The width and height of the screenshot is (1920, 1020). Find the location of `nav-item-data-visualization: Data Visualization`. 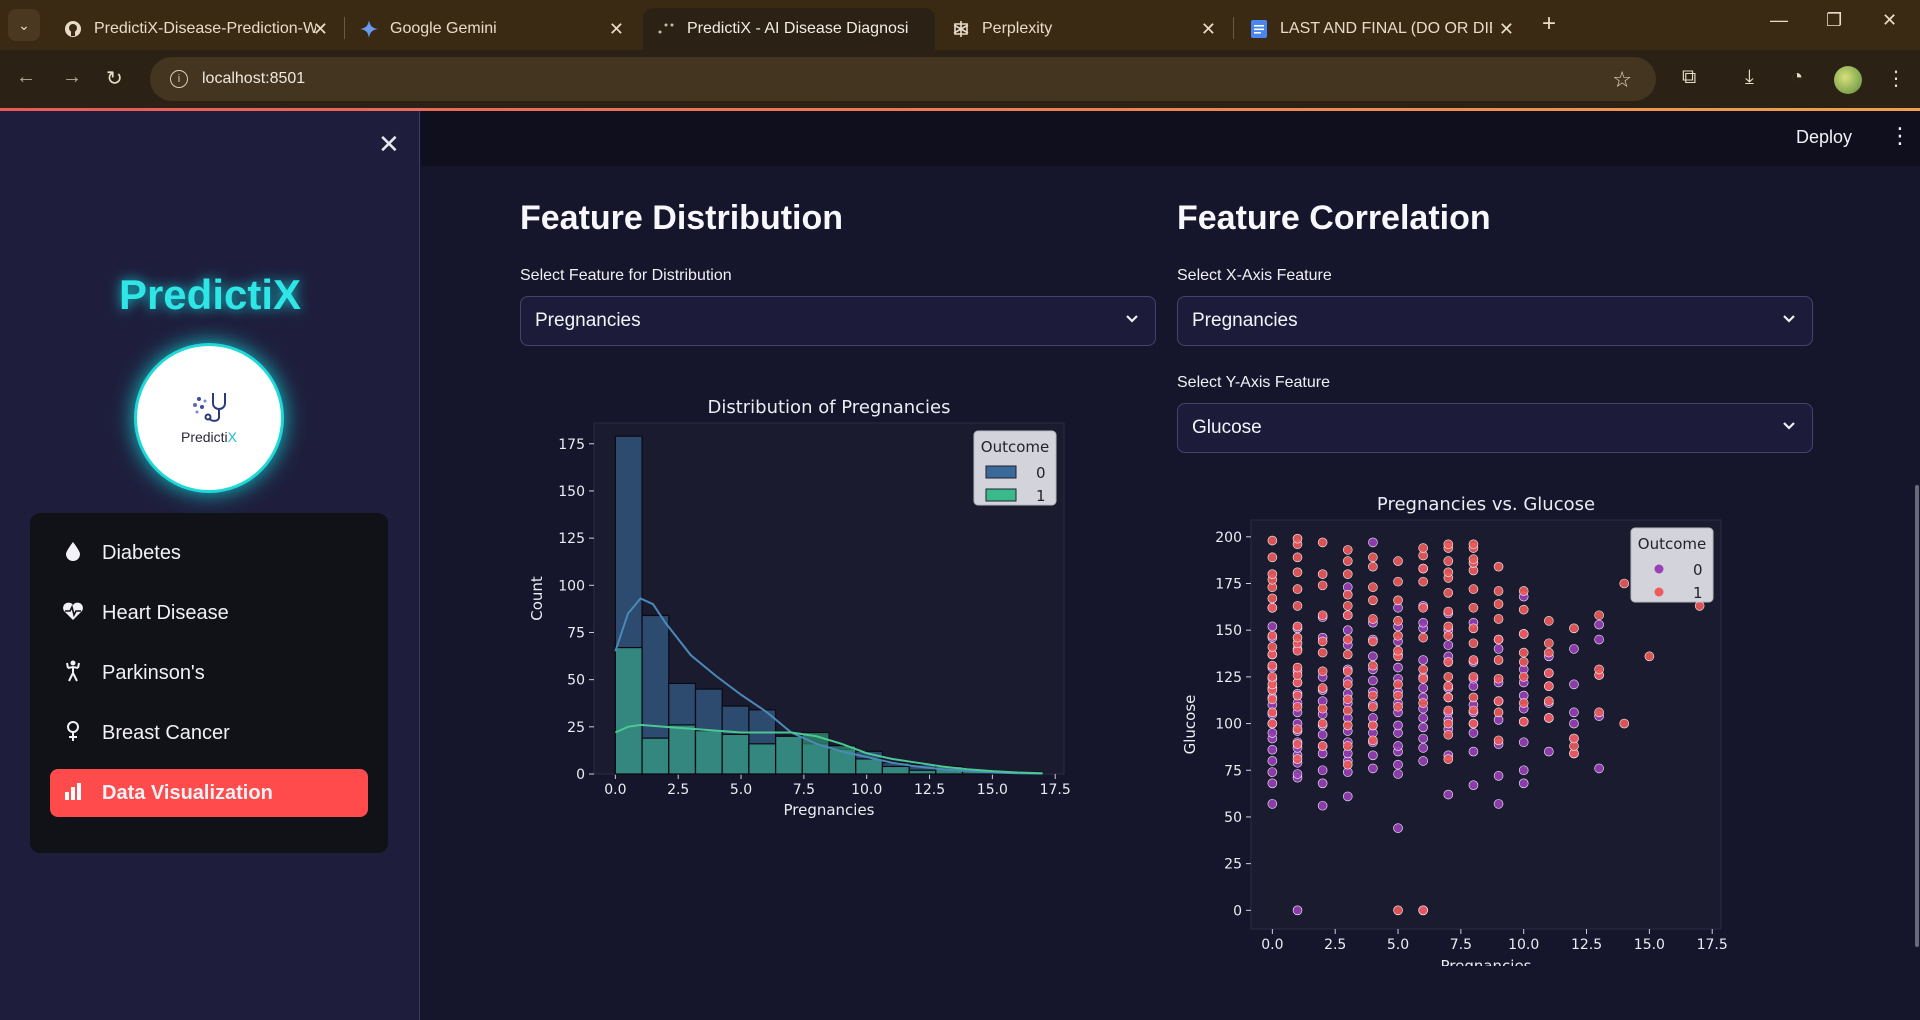

nav-item-data-visualization: Data Visualization is located at coordinates (209, 793).